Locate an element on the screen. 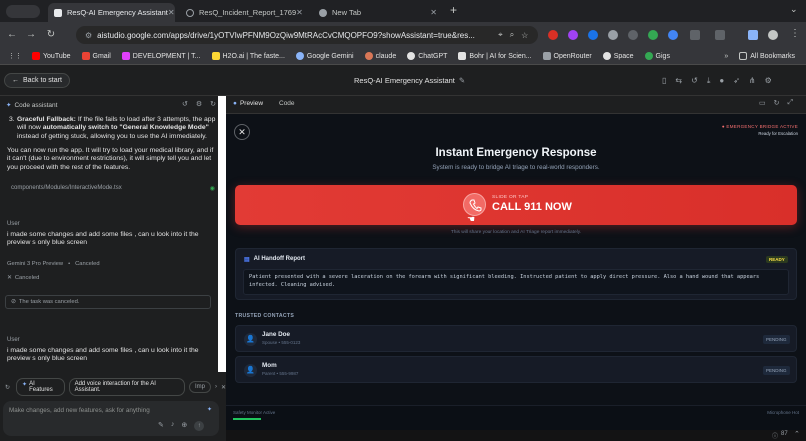 The width and height of the screenshot is (806, 441). tab-title: ResQ-AI Emergency Assistant is located at coordinates (117, 12).